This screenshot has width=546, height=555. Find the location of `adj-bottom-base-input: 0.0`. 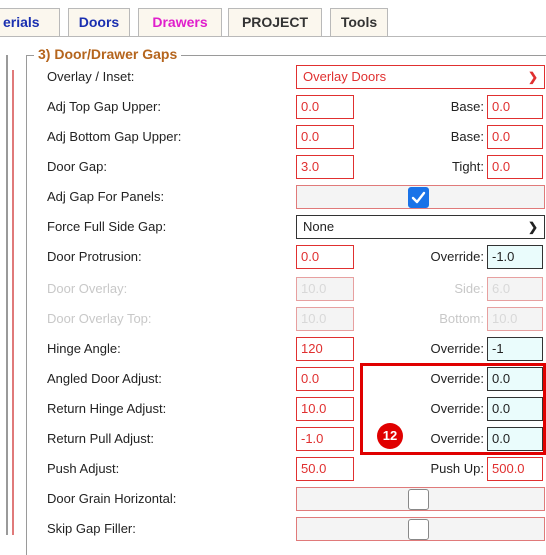

adj-bottom-base-input: 0.0 is located at coordinates (515, 137).